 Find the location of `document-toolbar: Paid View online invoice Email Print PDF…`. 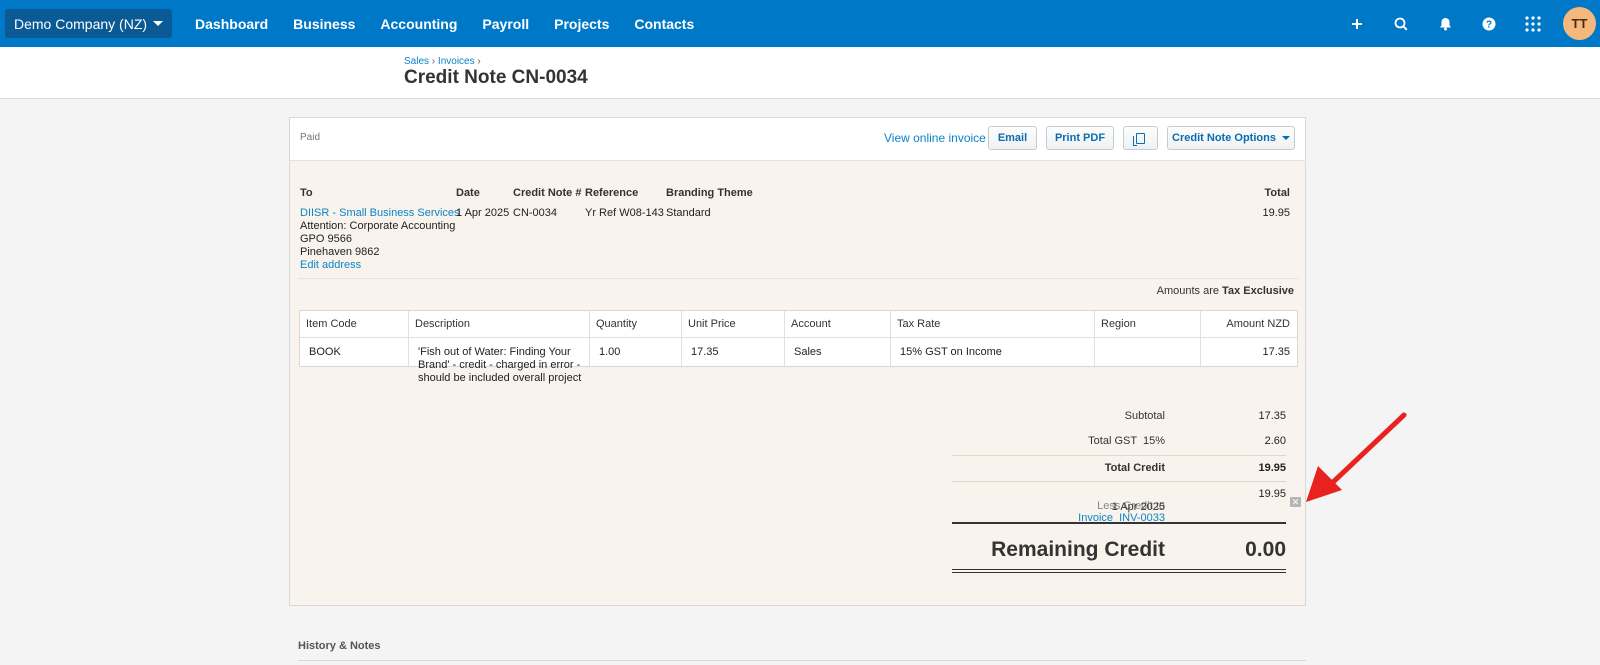

document-toolbar: Paid View online invoice Email Print PDF… is located at coordinates (797, 139).